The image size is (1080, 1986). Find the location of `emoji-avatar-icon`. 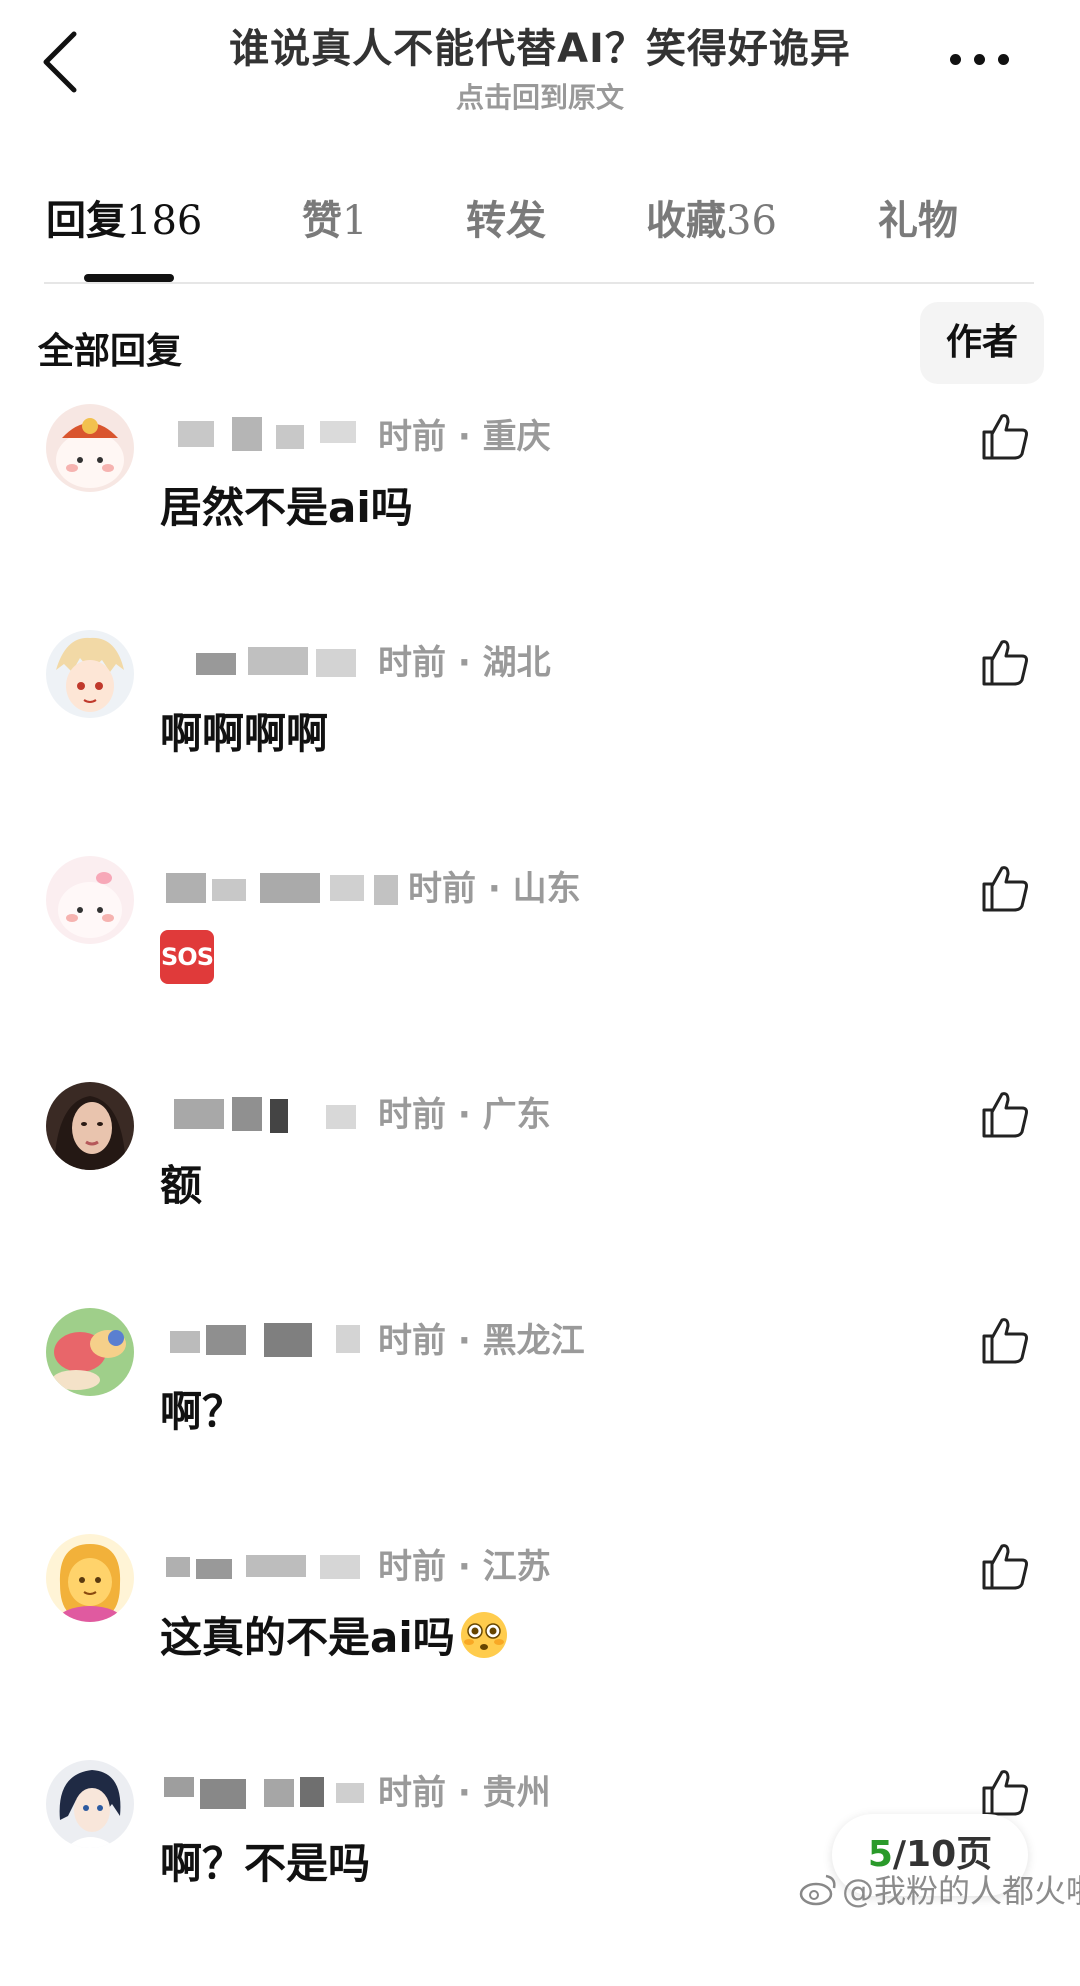

emoji-avatar-icon is located at coordinates (90, 1578).